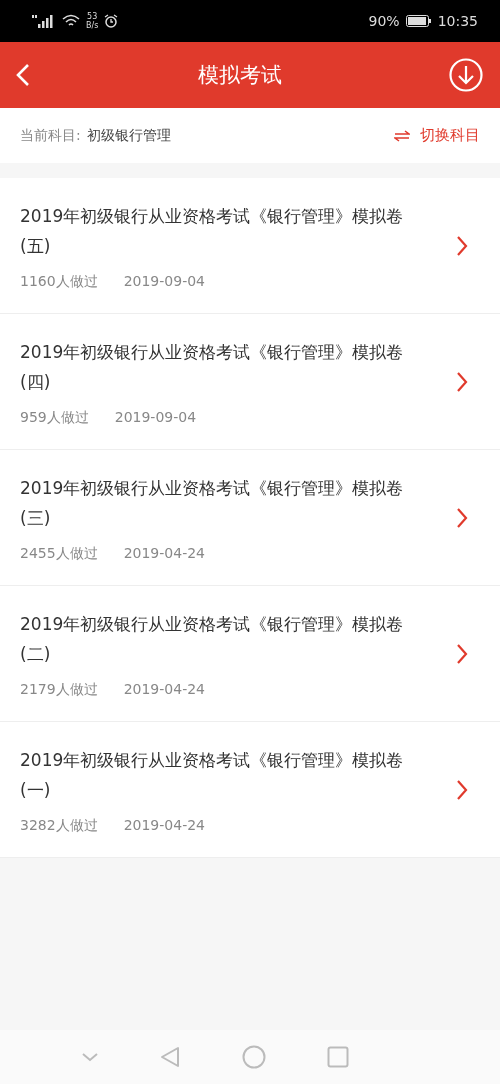  What do you see at coordinates (111, 21) in the screenshot?
I see `alarm-icon` at bounding box center [111, 21].